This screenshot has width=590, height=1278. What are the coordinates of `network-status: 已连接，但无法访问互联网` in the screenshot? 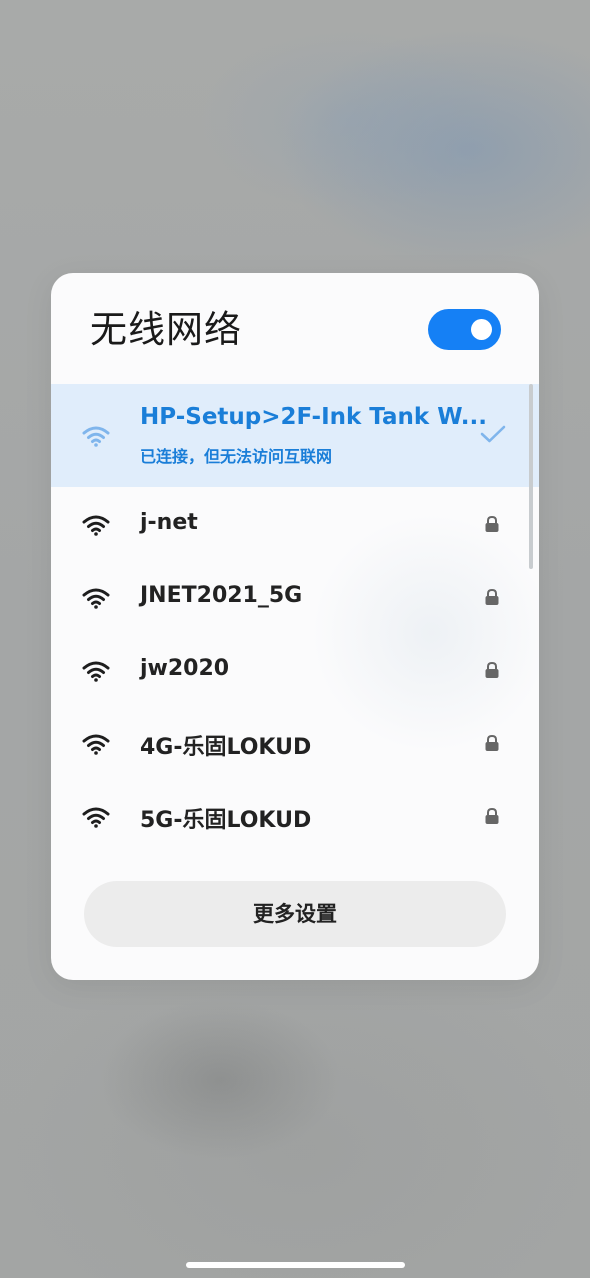 It's located at (236, 456).